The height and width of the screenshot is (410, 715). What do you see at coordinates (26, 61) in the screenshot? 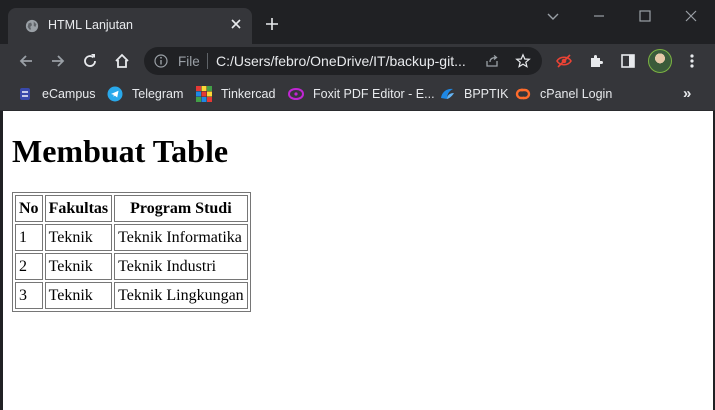
I see `back-icon` at bounding box center [26, 61].